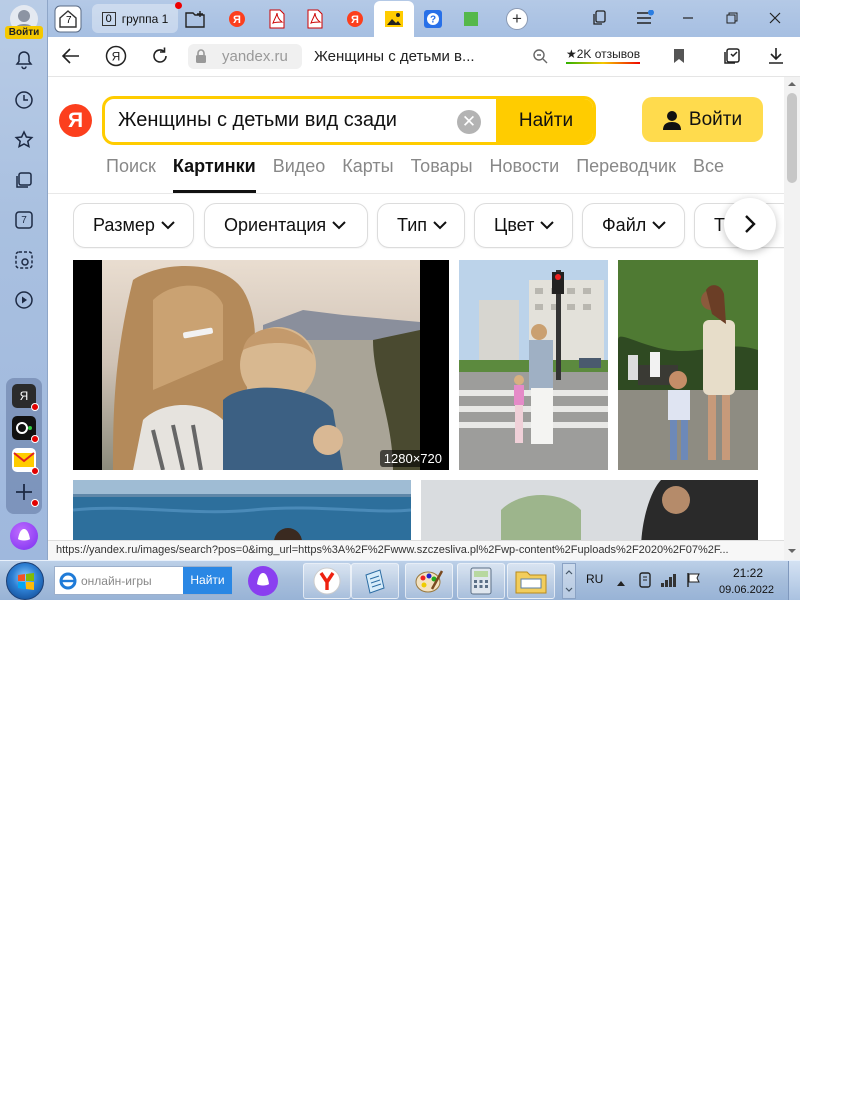 Image resolution: width=845 pixels, height=1107 pixels. Describe the element at coordinates (24, 60) in the screenshot. I see `bell-icon` at that location.